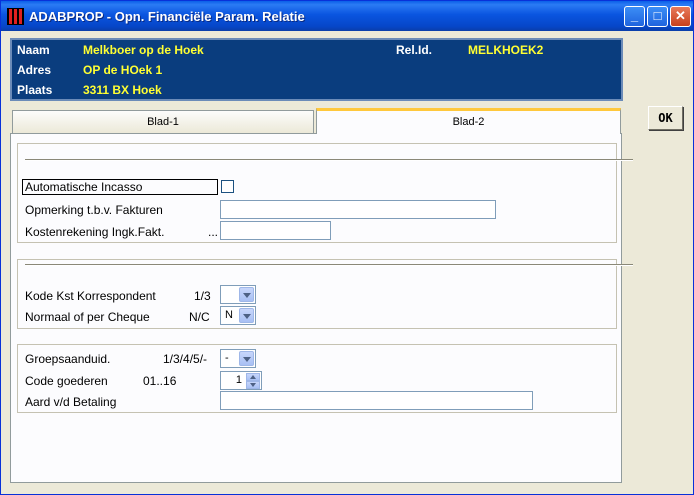 The height and width of the screenshot is (495, 694). I want to click on naam-label: Naam, so click(33, 50).